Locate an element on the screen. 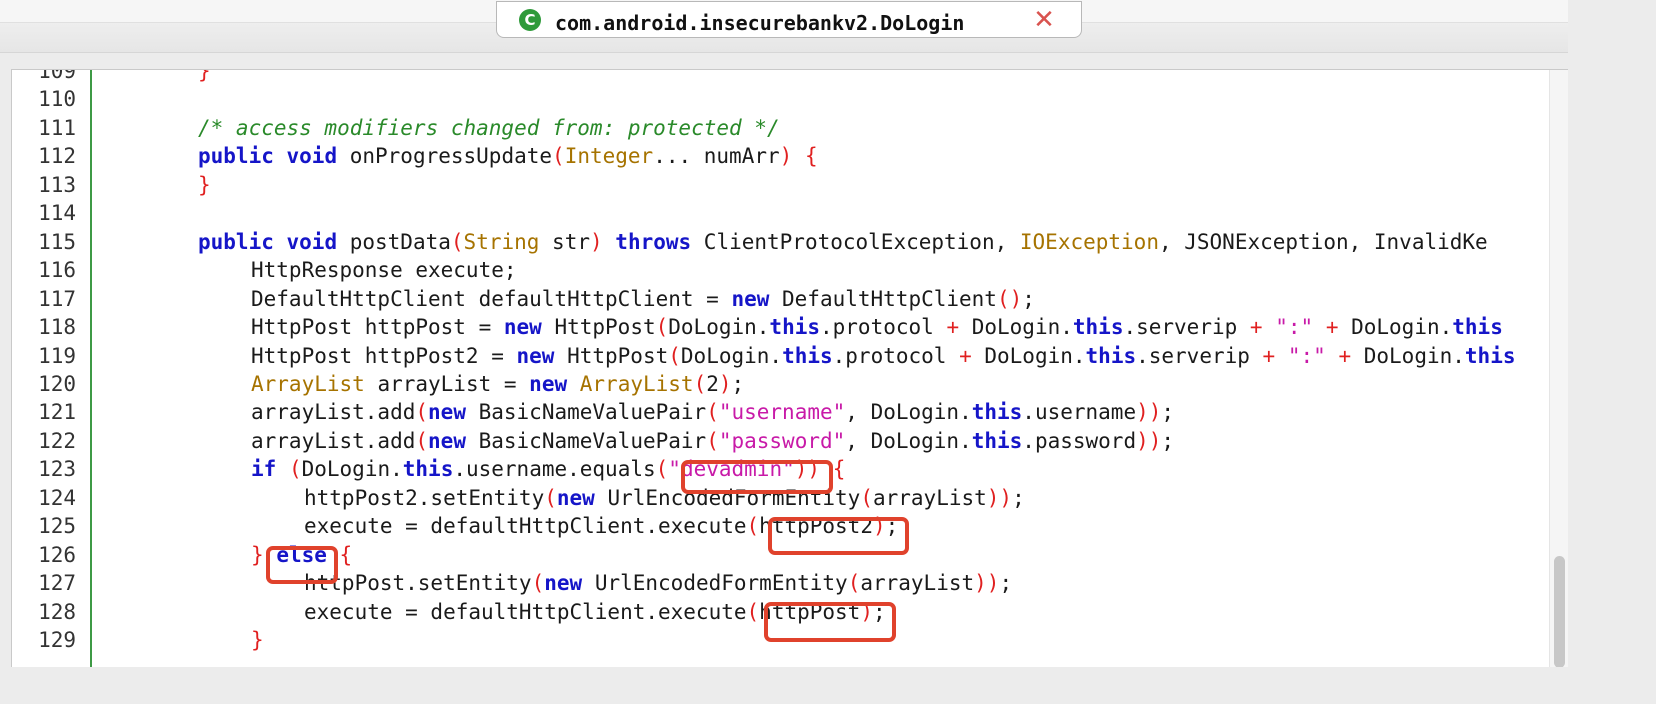 The height and width of the screenshot is (704, 1656). code-line: 116 HttpResponse execute; is located at coordinates (782, 270).